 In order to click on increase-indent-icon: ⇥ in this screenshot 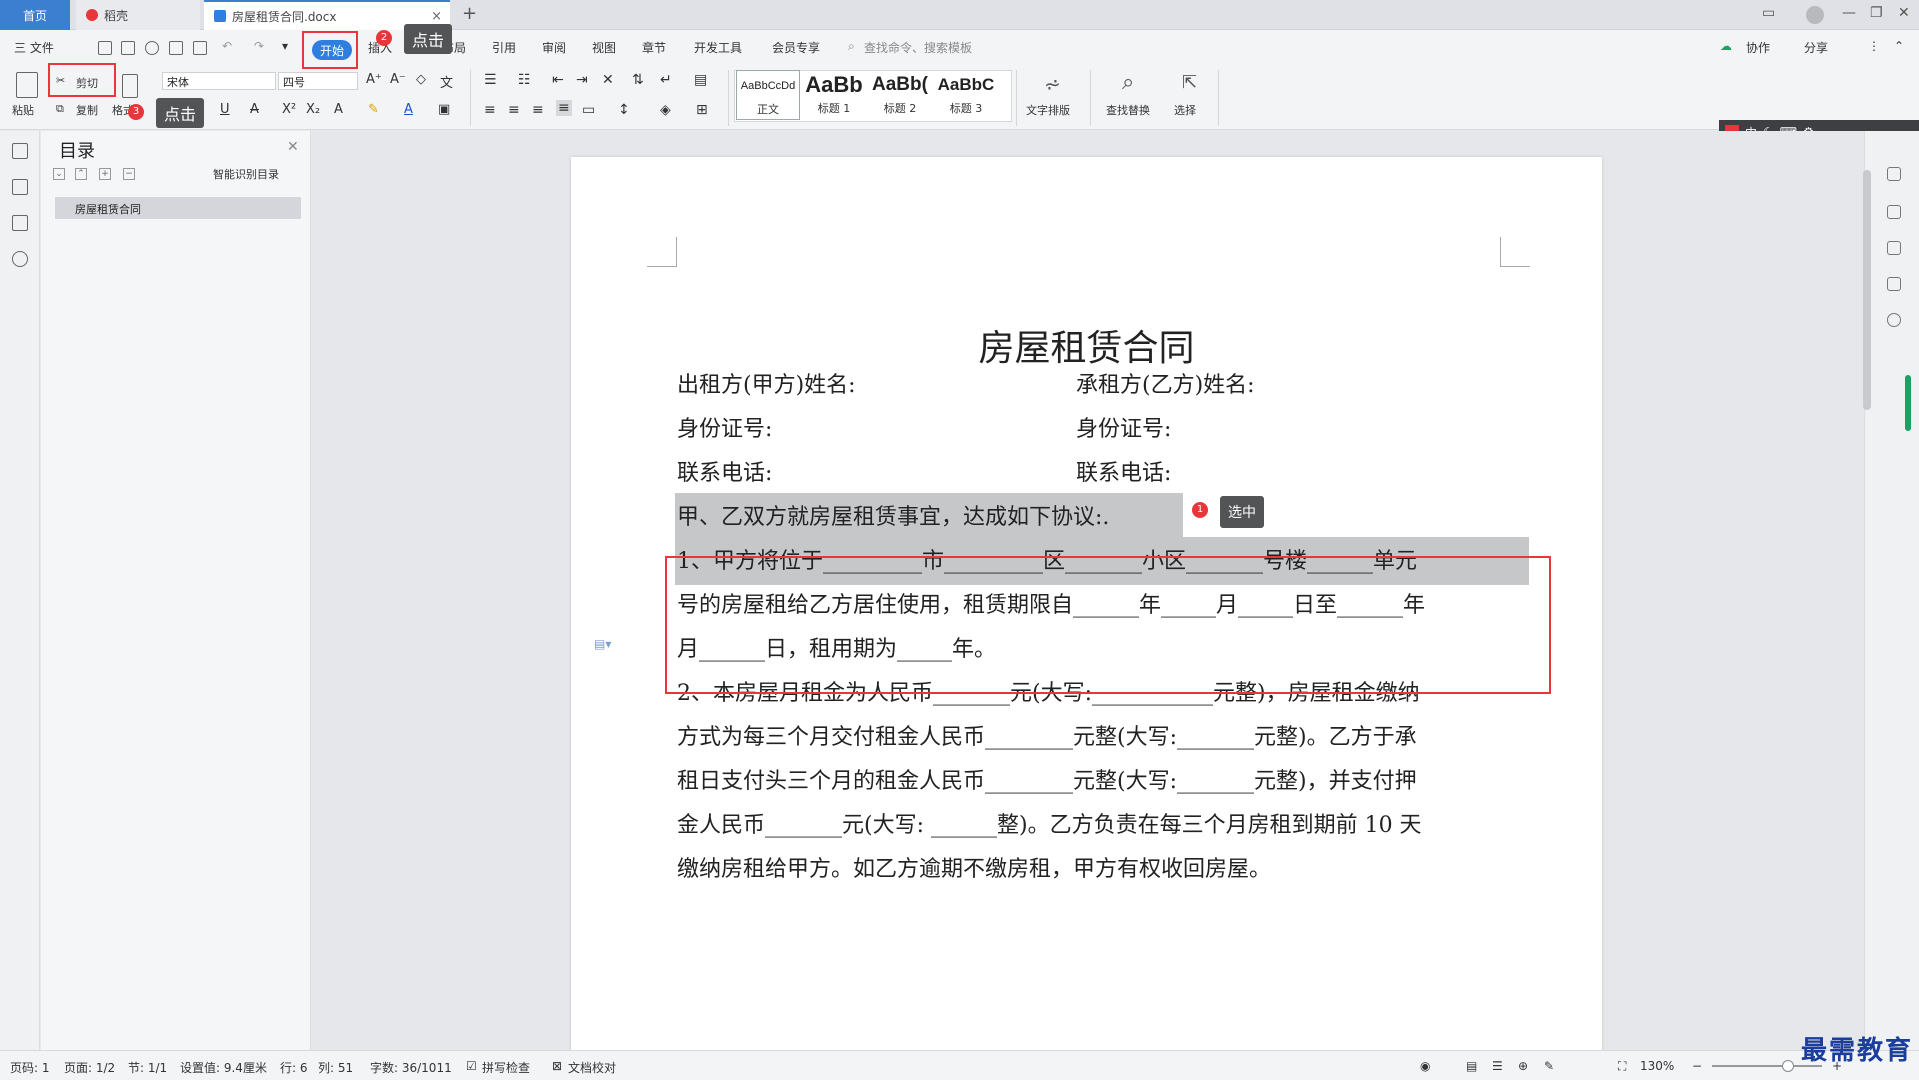, I will do `click(582, 80)`.